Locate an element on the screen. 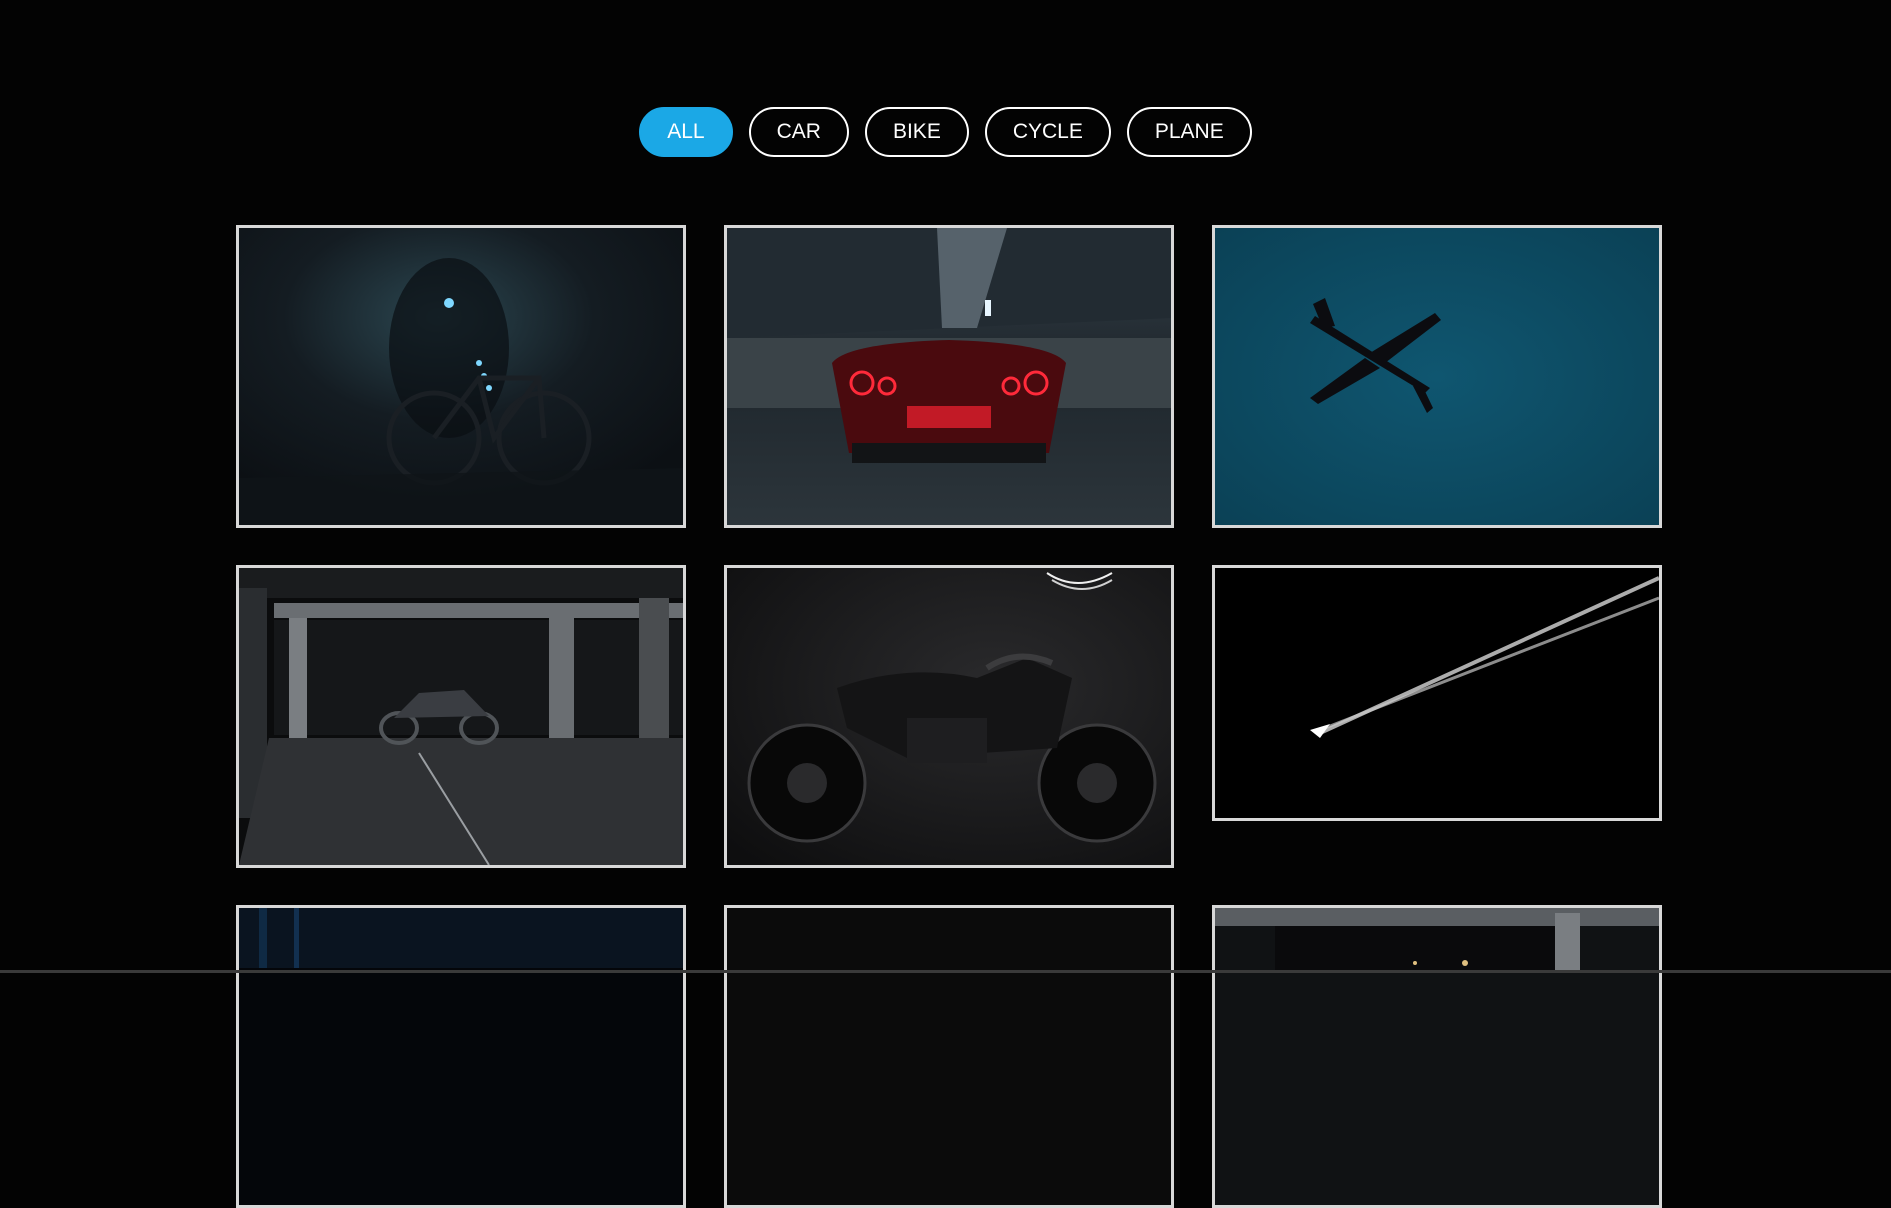  gallery-item-plane-contrails is located at coordinates (1437, 693).